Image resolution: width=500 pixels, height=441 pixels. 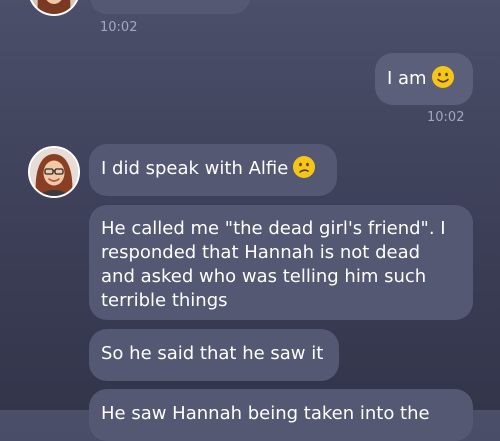 I want to click on confused-face-icon, so click(x=304, y=167).